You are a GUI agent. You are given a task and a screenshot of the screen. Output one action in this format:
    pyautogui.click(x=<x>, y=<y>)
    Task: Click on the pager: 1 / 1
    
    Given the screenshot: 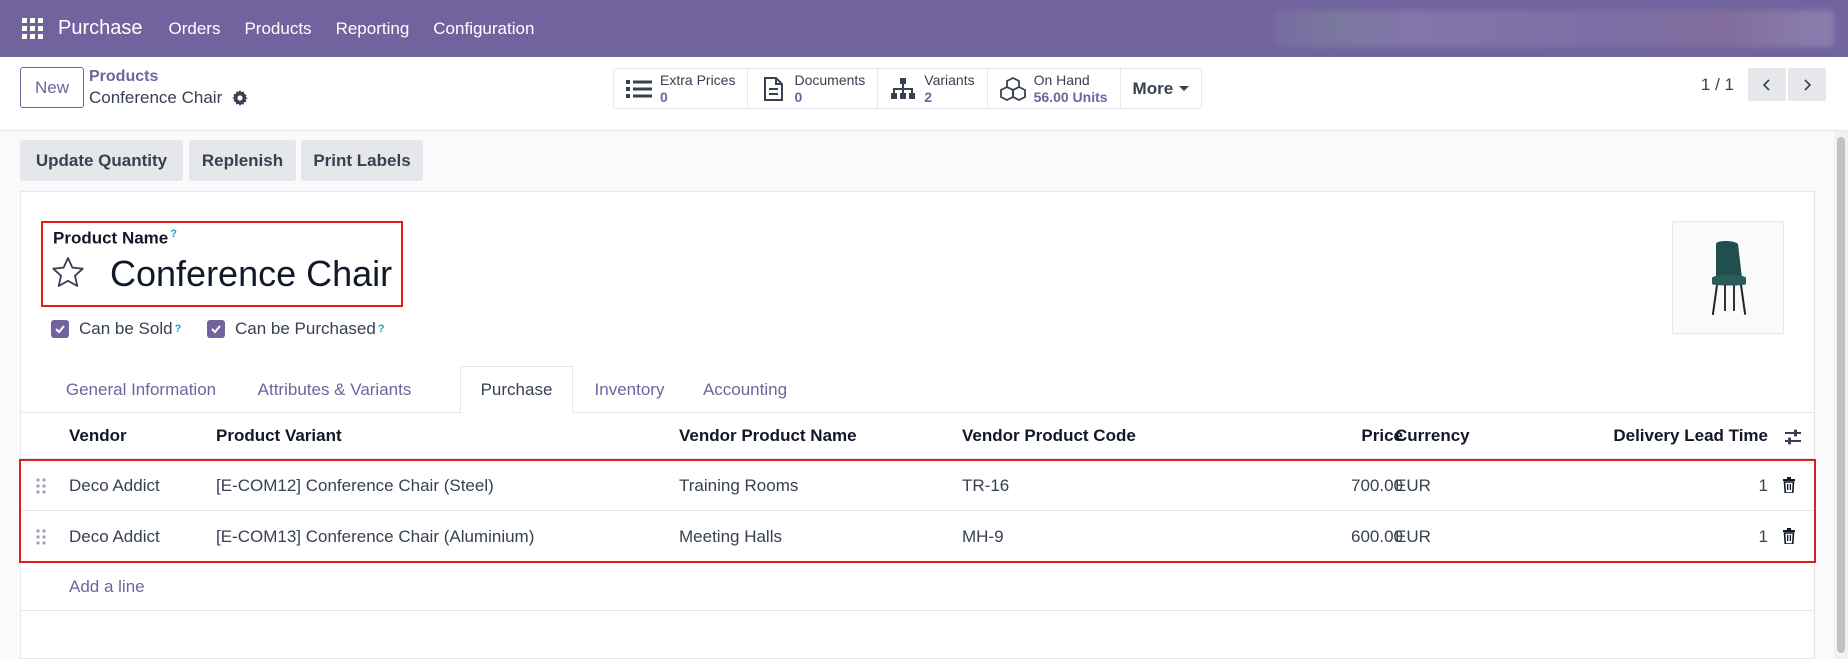 What is the action you would take?
    pyautogui.click(x=1763, y=84)
    